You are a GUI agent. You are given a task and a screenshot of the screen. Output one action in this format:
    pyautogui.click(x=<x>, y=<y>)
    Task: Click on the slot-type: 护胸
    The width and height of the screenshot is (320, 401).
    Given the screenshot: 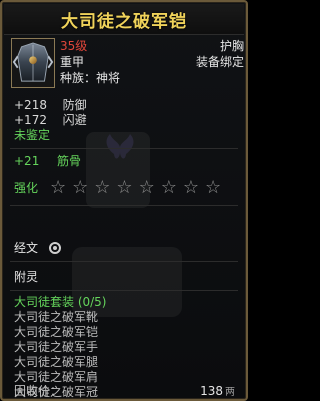 What is the action you would take?
    pyautogui.click(x=231, y=46)
    